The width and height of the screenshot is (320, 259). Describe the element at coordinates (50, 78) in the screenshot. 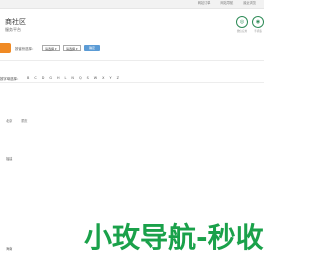

I see `letter-g: G` at that location.